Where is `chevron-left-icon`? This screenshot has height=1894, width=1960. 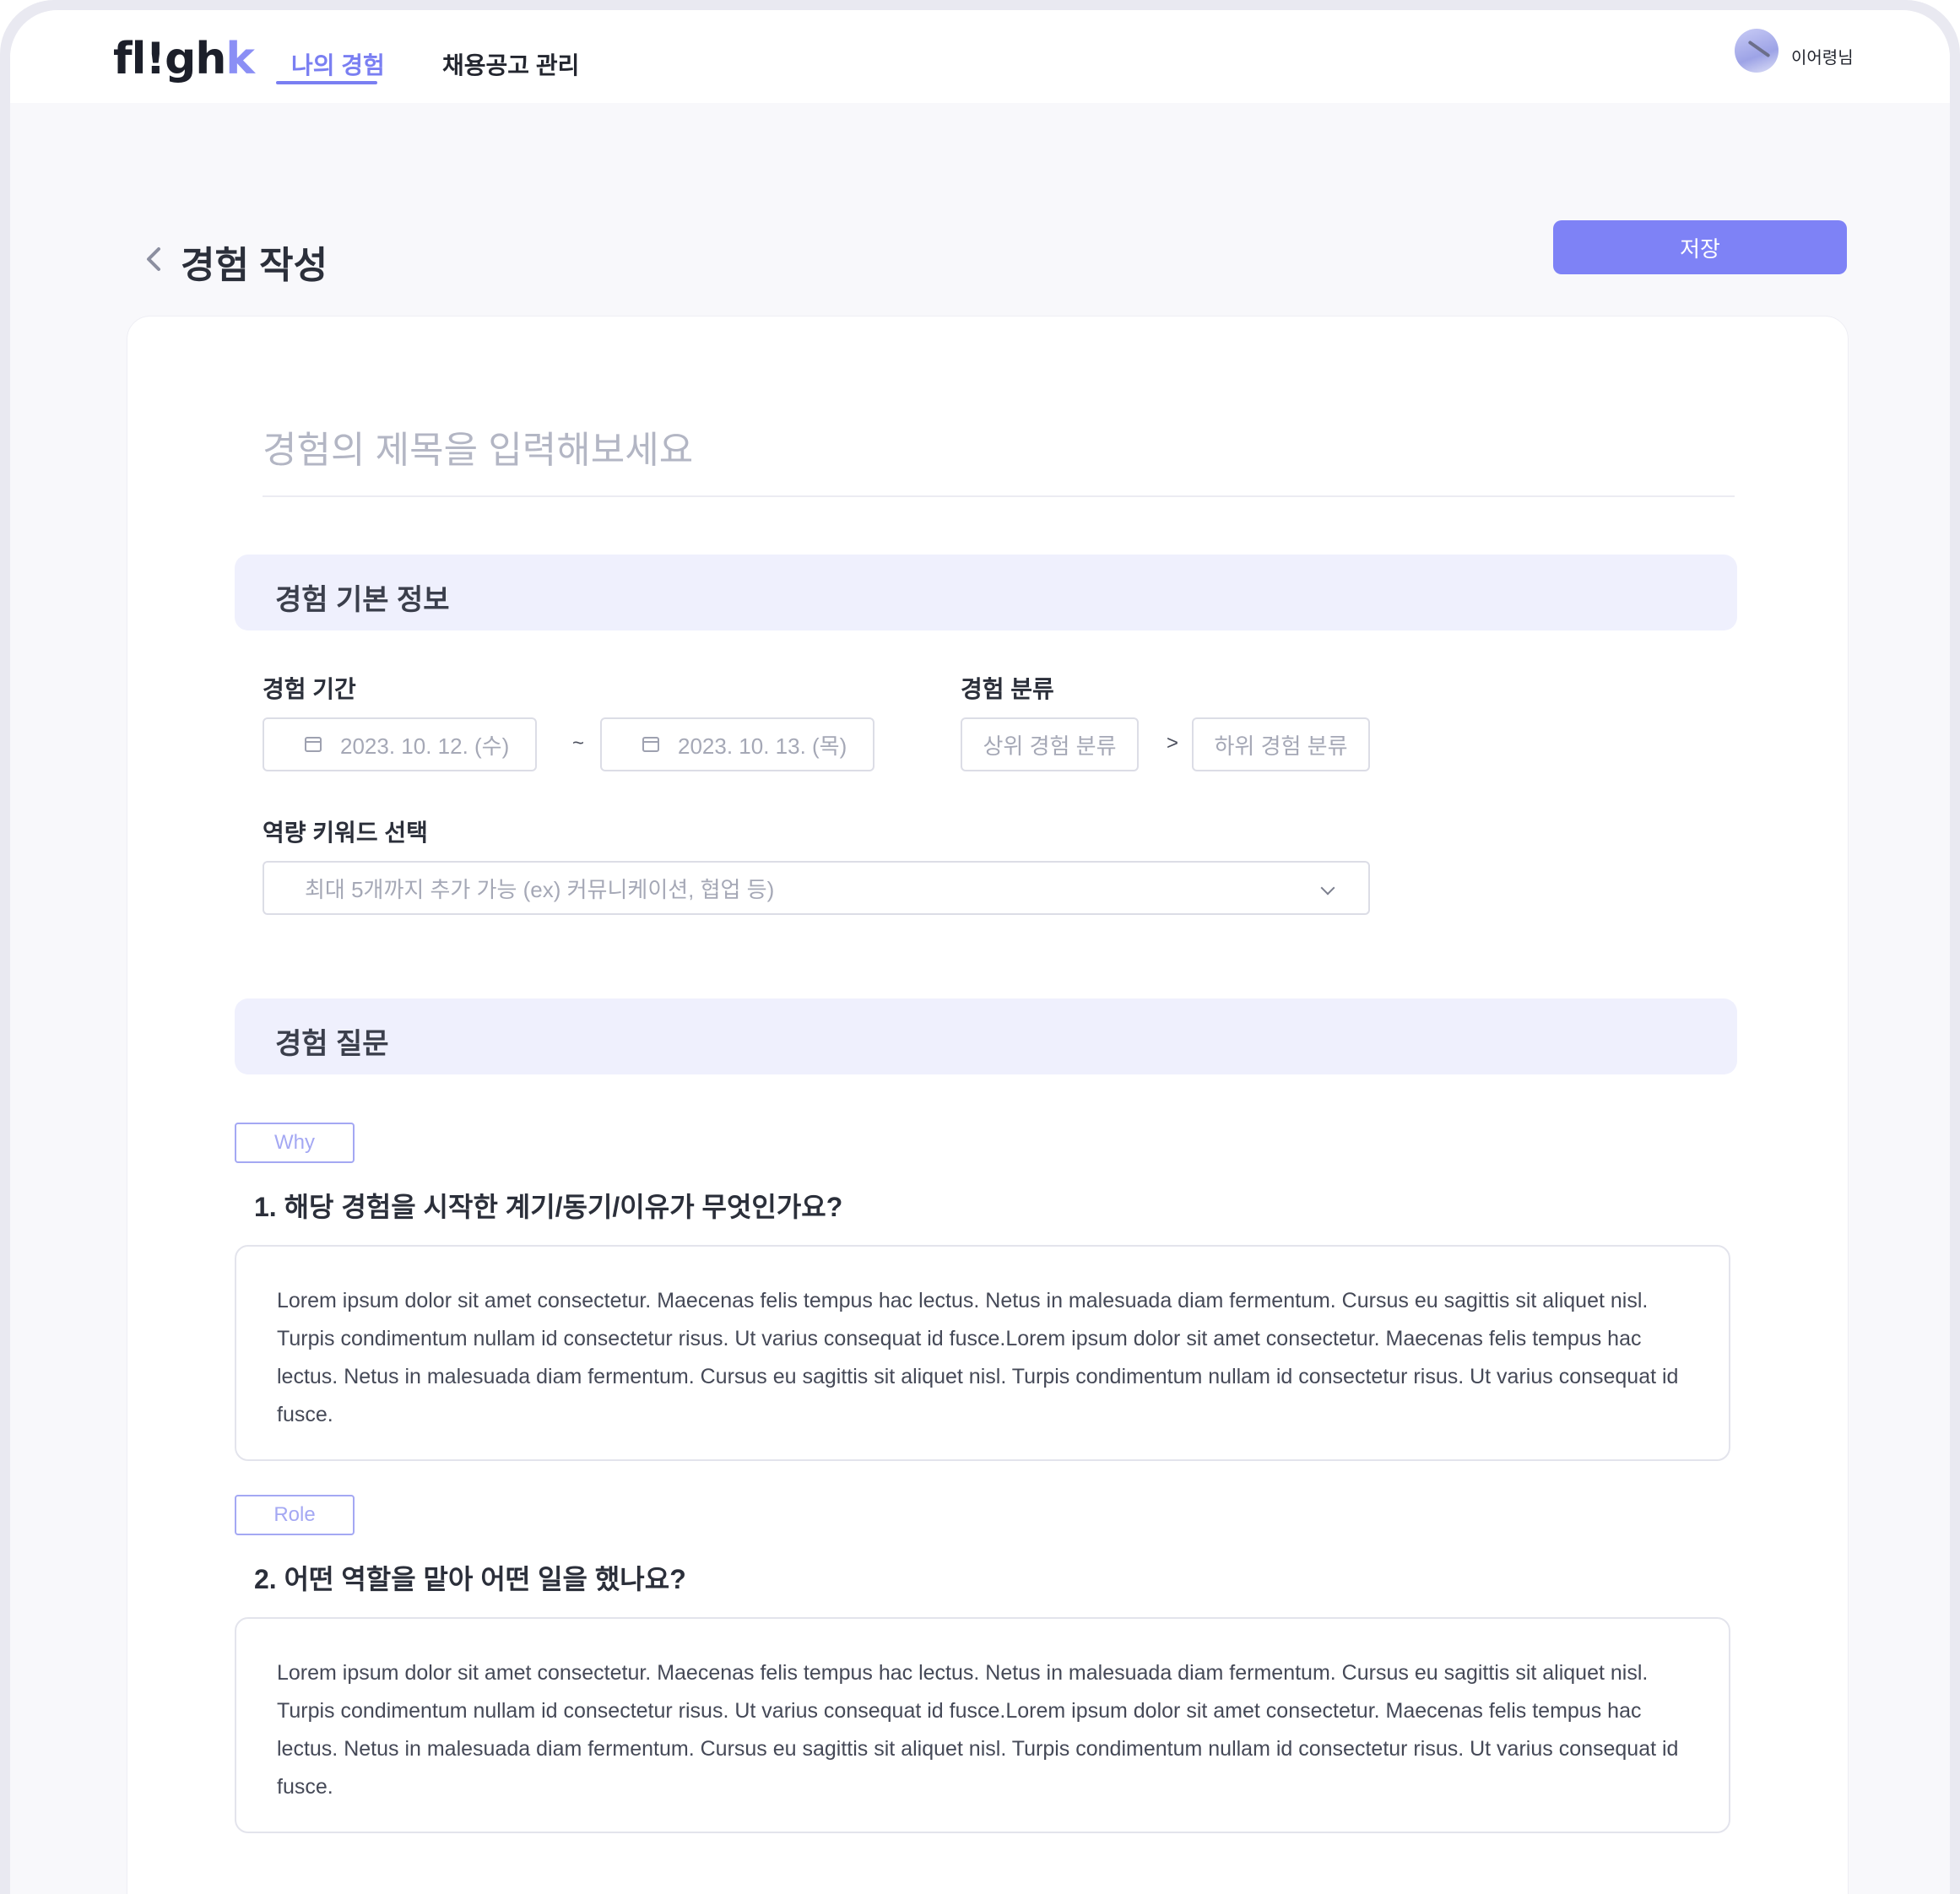 chevron-left-icon is located at coordinates (153, 259).